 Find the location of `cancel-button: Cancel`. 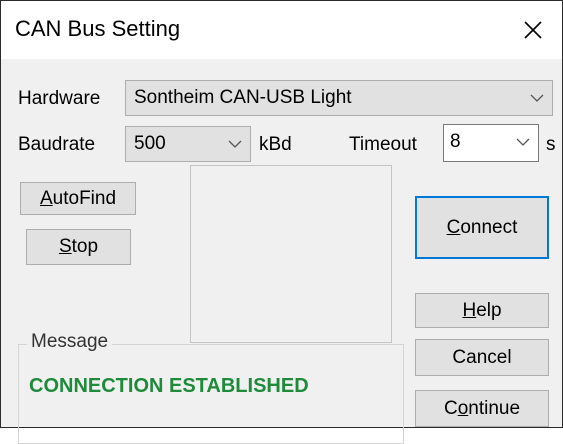

cancel-button: Cancel is located at coordinates (482, 357).